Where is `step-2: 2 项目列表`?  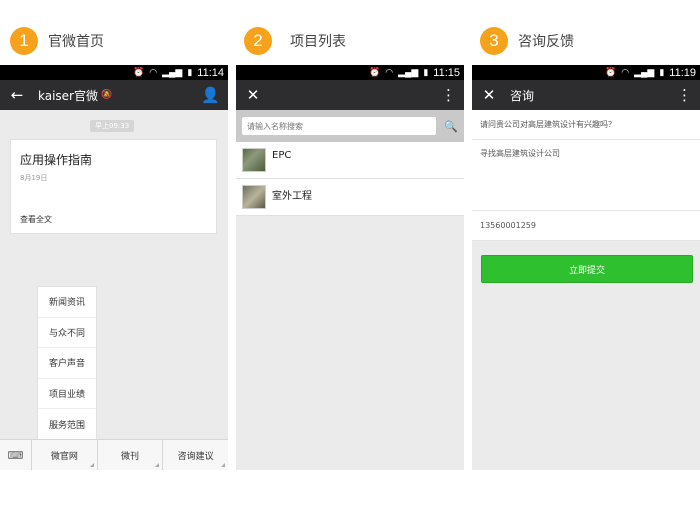 step-2: 2 项目列表 is located at coordinates (295, 41).